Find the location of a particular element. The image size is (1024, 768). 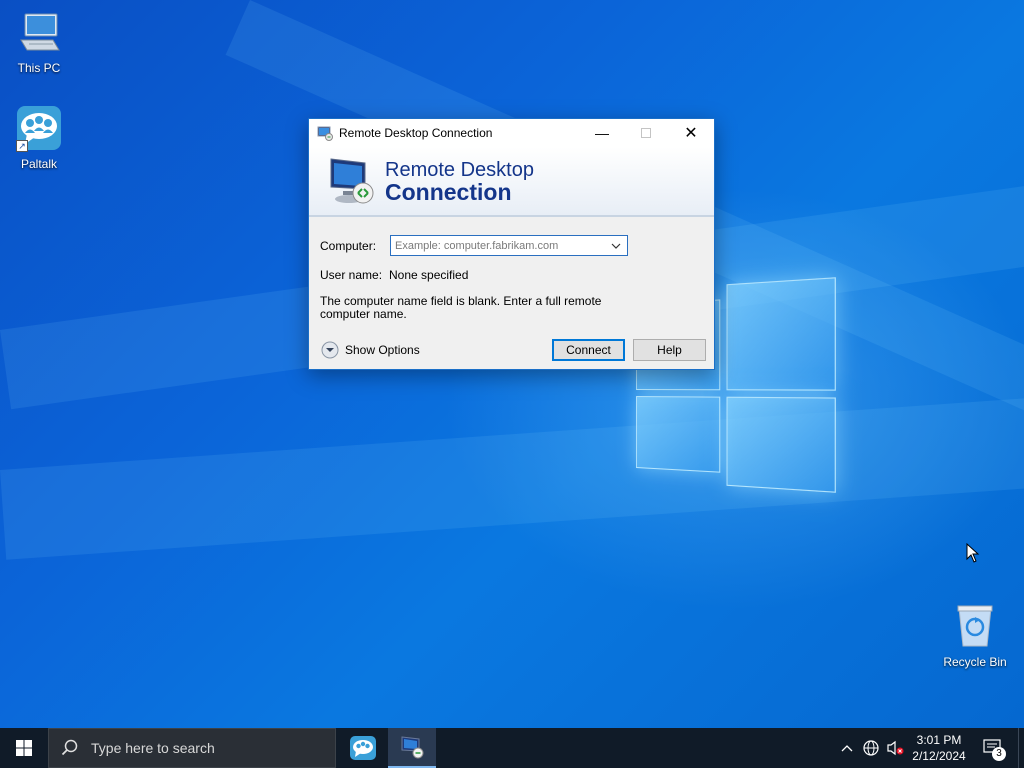

action-center-button: 3 is located at coordinates (993, 748).